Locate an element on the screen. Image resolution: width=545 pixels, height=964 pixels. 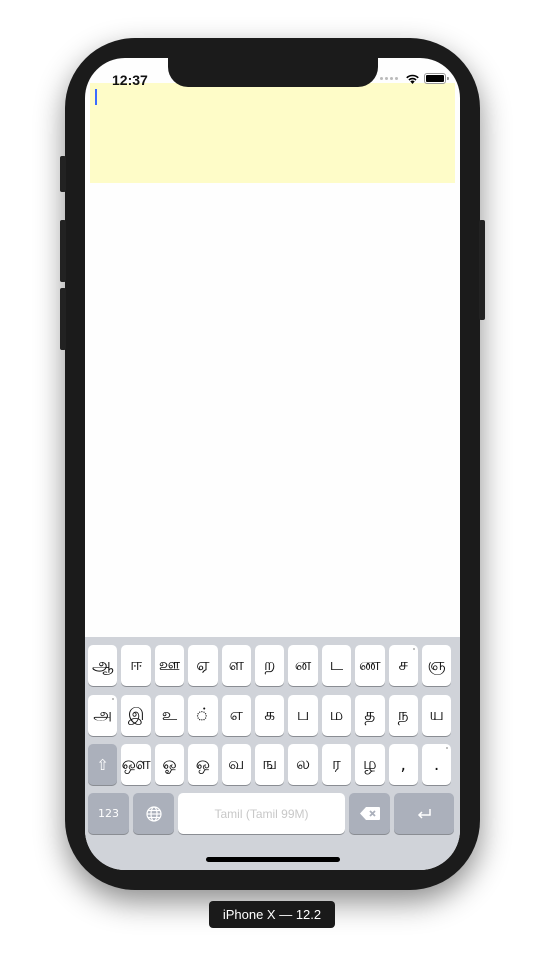
key: அ is located at coordinates (103, 715).